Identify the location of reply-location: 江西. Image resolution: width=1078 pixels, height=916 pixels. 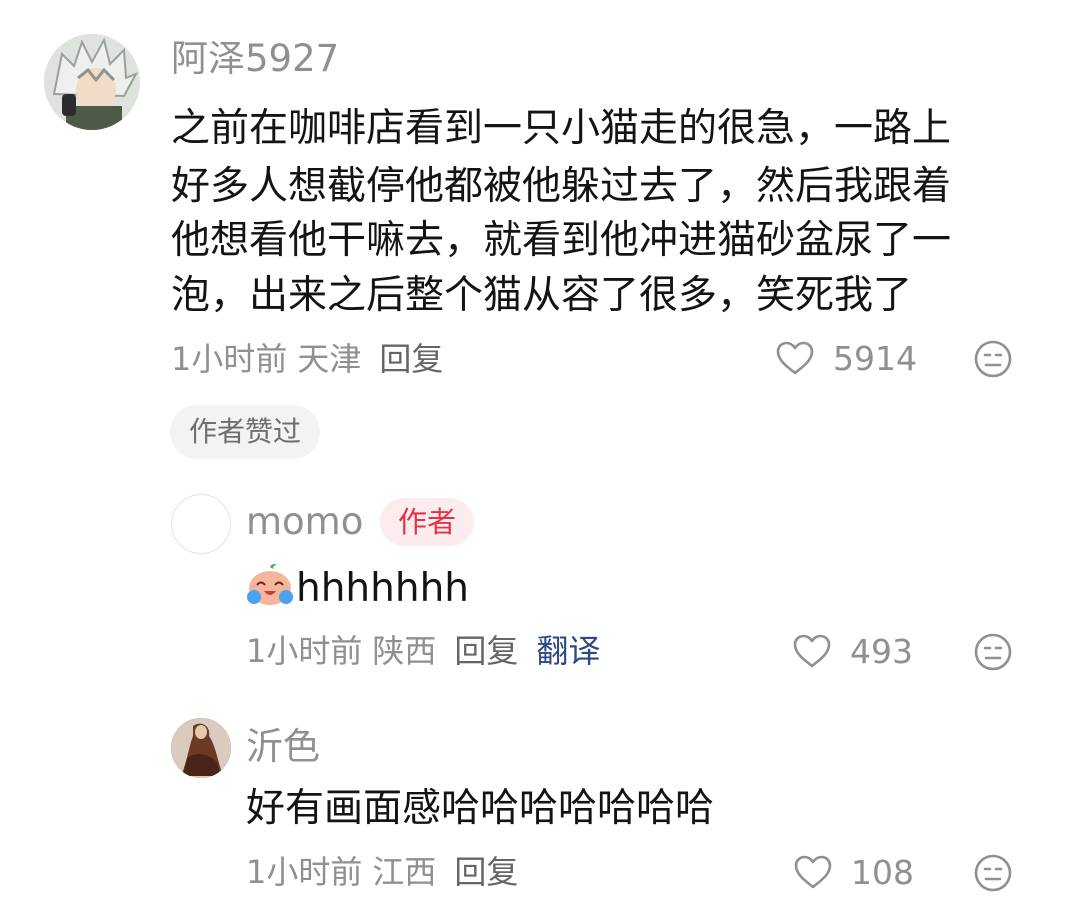
(404, 872).